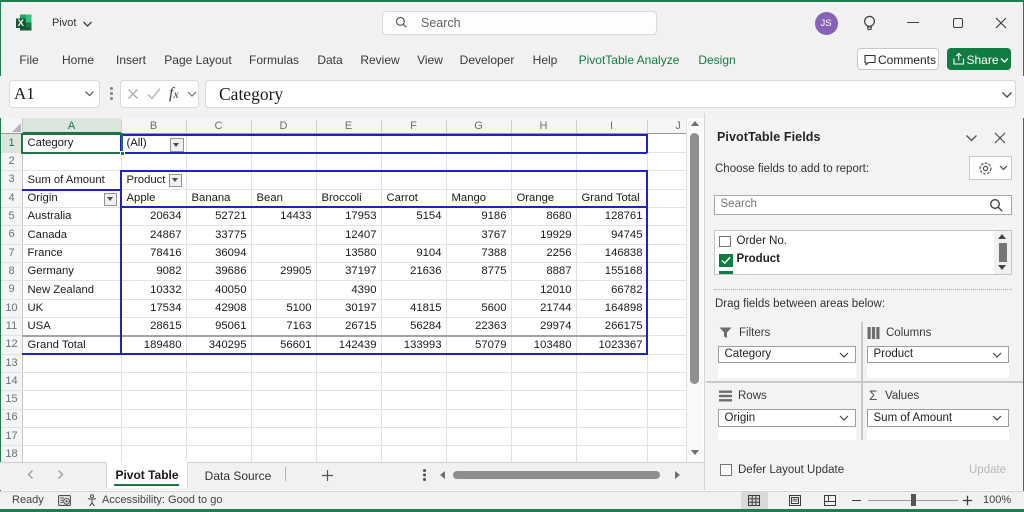 This screenshot has width=1024, height=512. What do you see at coordinates (21, 23) in the screenshot?
I see `svg-text: X` at bounding box center [21, 23].